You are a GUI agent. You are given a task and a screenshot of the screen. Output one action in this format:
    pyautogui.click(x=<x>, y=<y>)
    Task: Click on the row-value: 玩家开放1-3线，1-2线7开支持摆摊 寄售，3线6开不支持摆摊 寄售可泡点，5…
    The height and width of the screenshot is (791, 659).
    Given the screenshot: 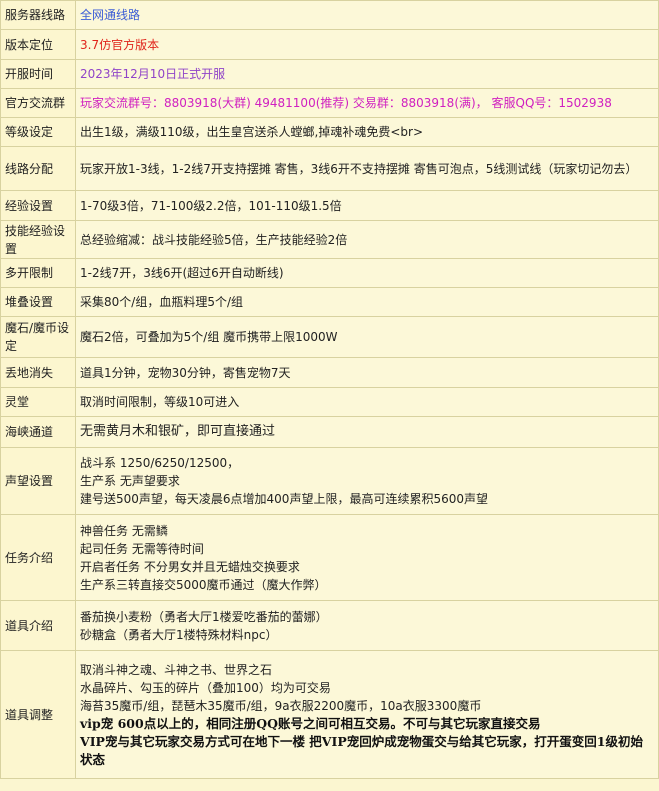 What is the action you would take?
    pyautogui.click(x=367, y=168)
    